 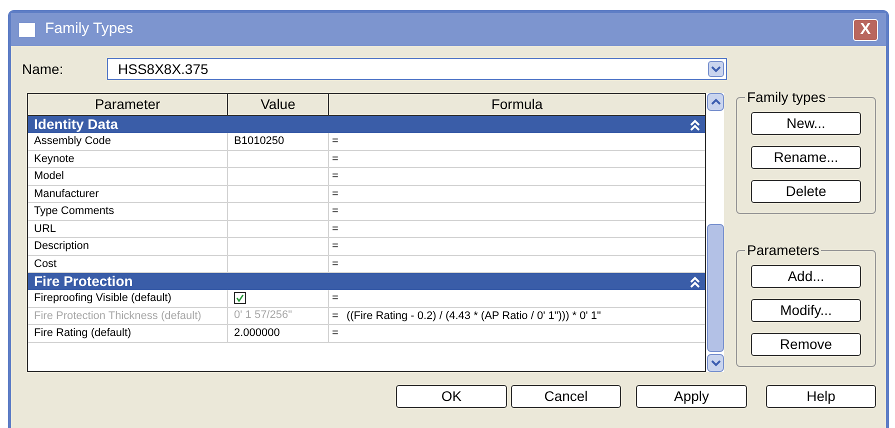 I want to click on parameter-cell: Description, so click(x=128, y=246).